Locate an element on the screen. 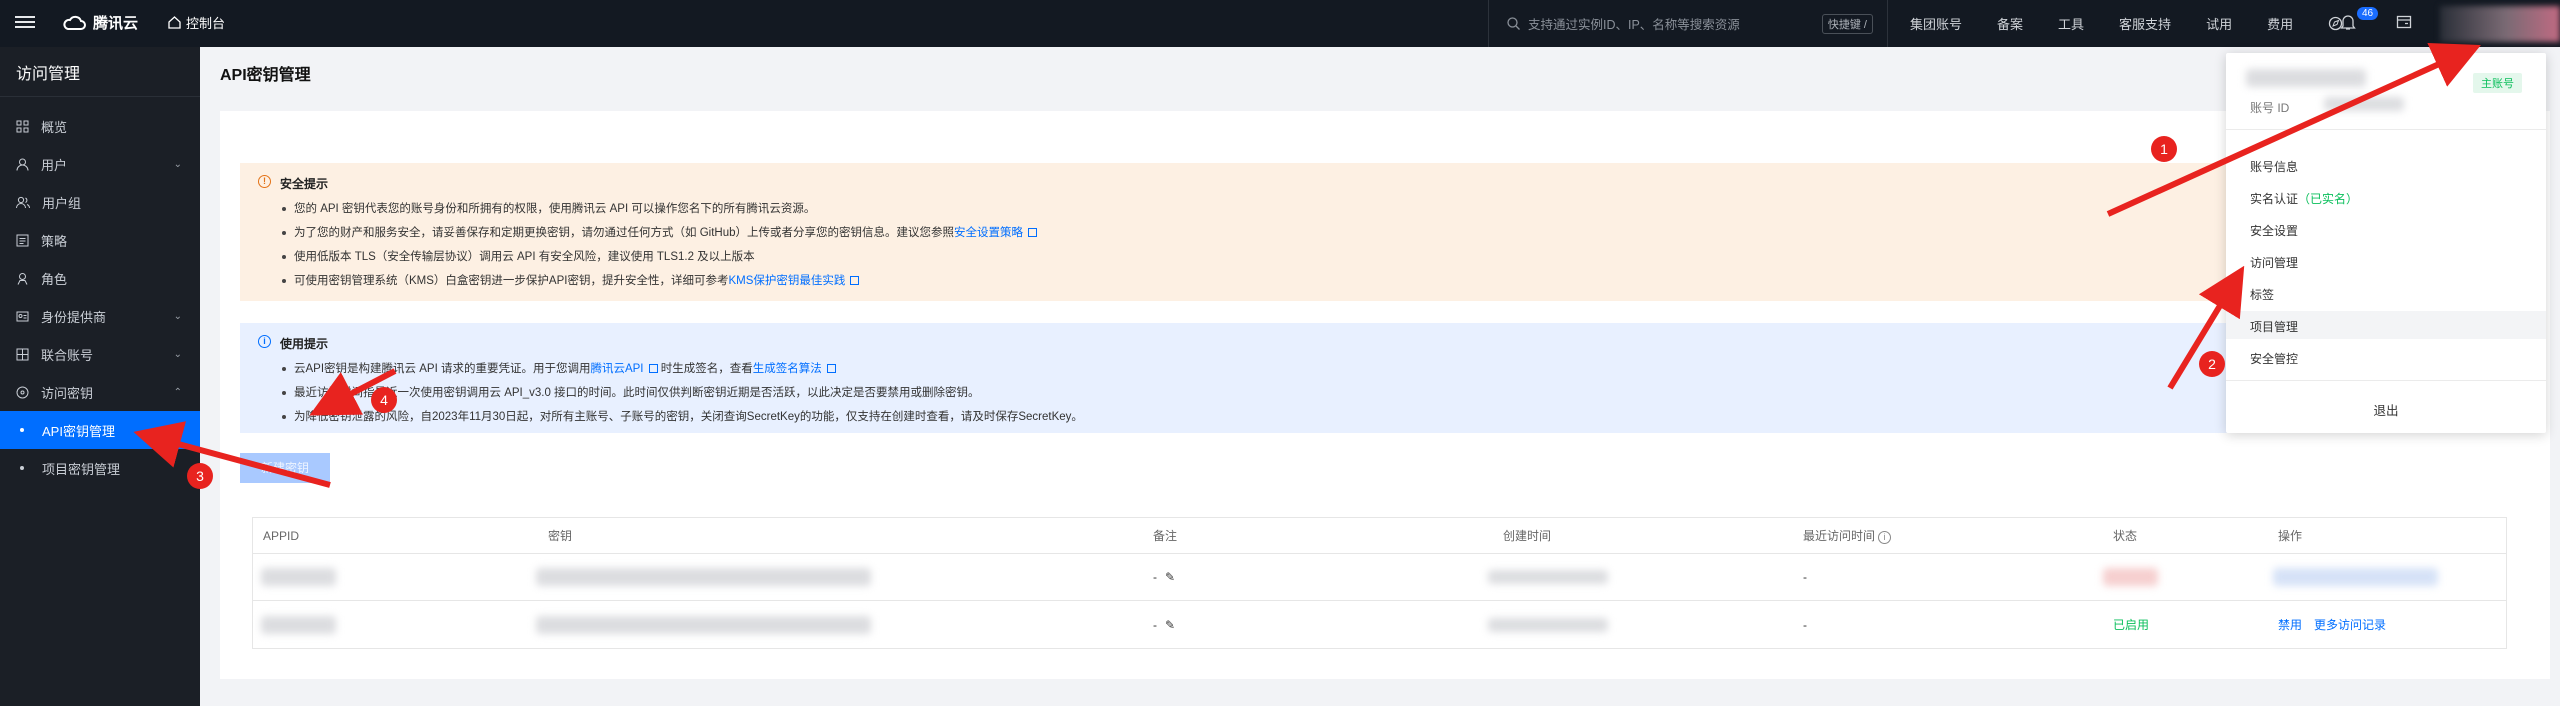 The width and height of the screenshot is (2560, 706). menu-security-settings: 安全设置 is located at coordinates (2274, 230).